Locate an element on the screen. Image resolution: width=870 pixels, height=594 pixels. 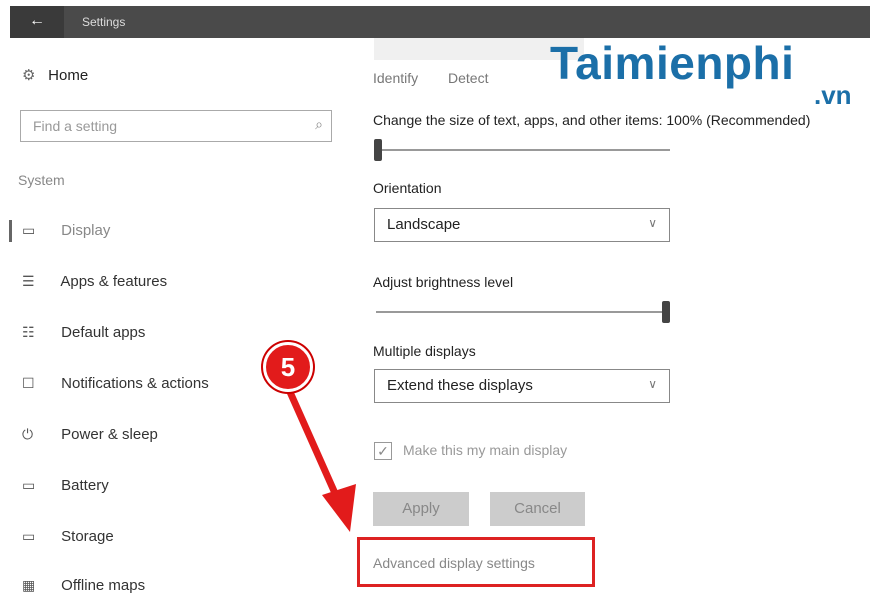
step-number-badge: 5 is located at coordinates (288, 367).